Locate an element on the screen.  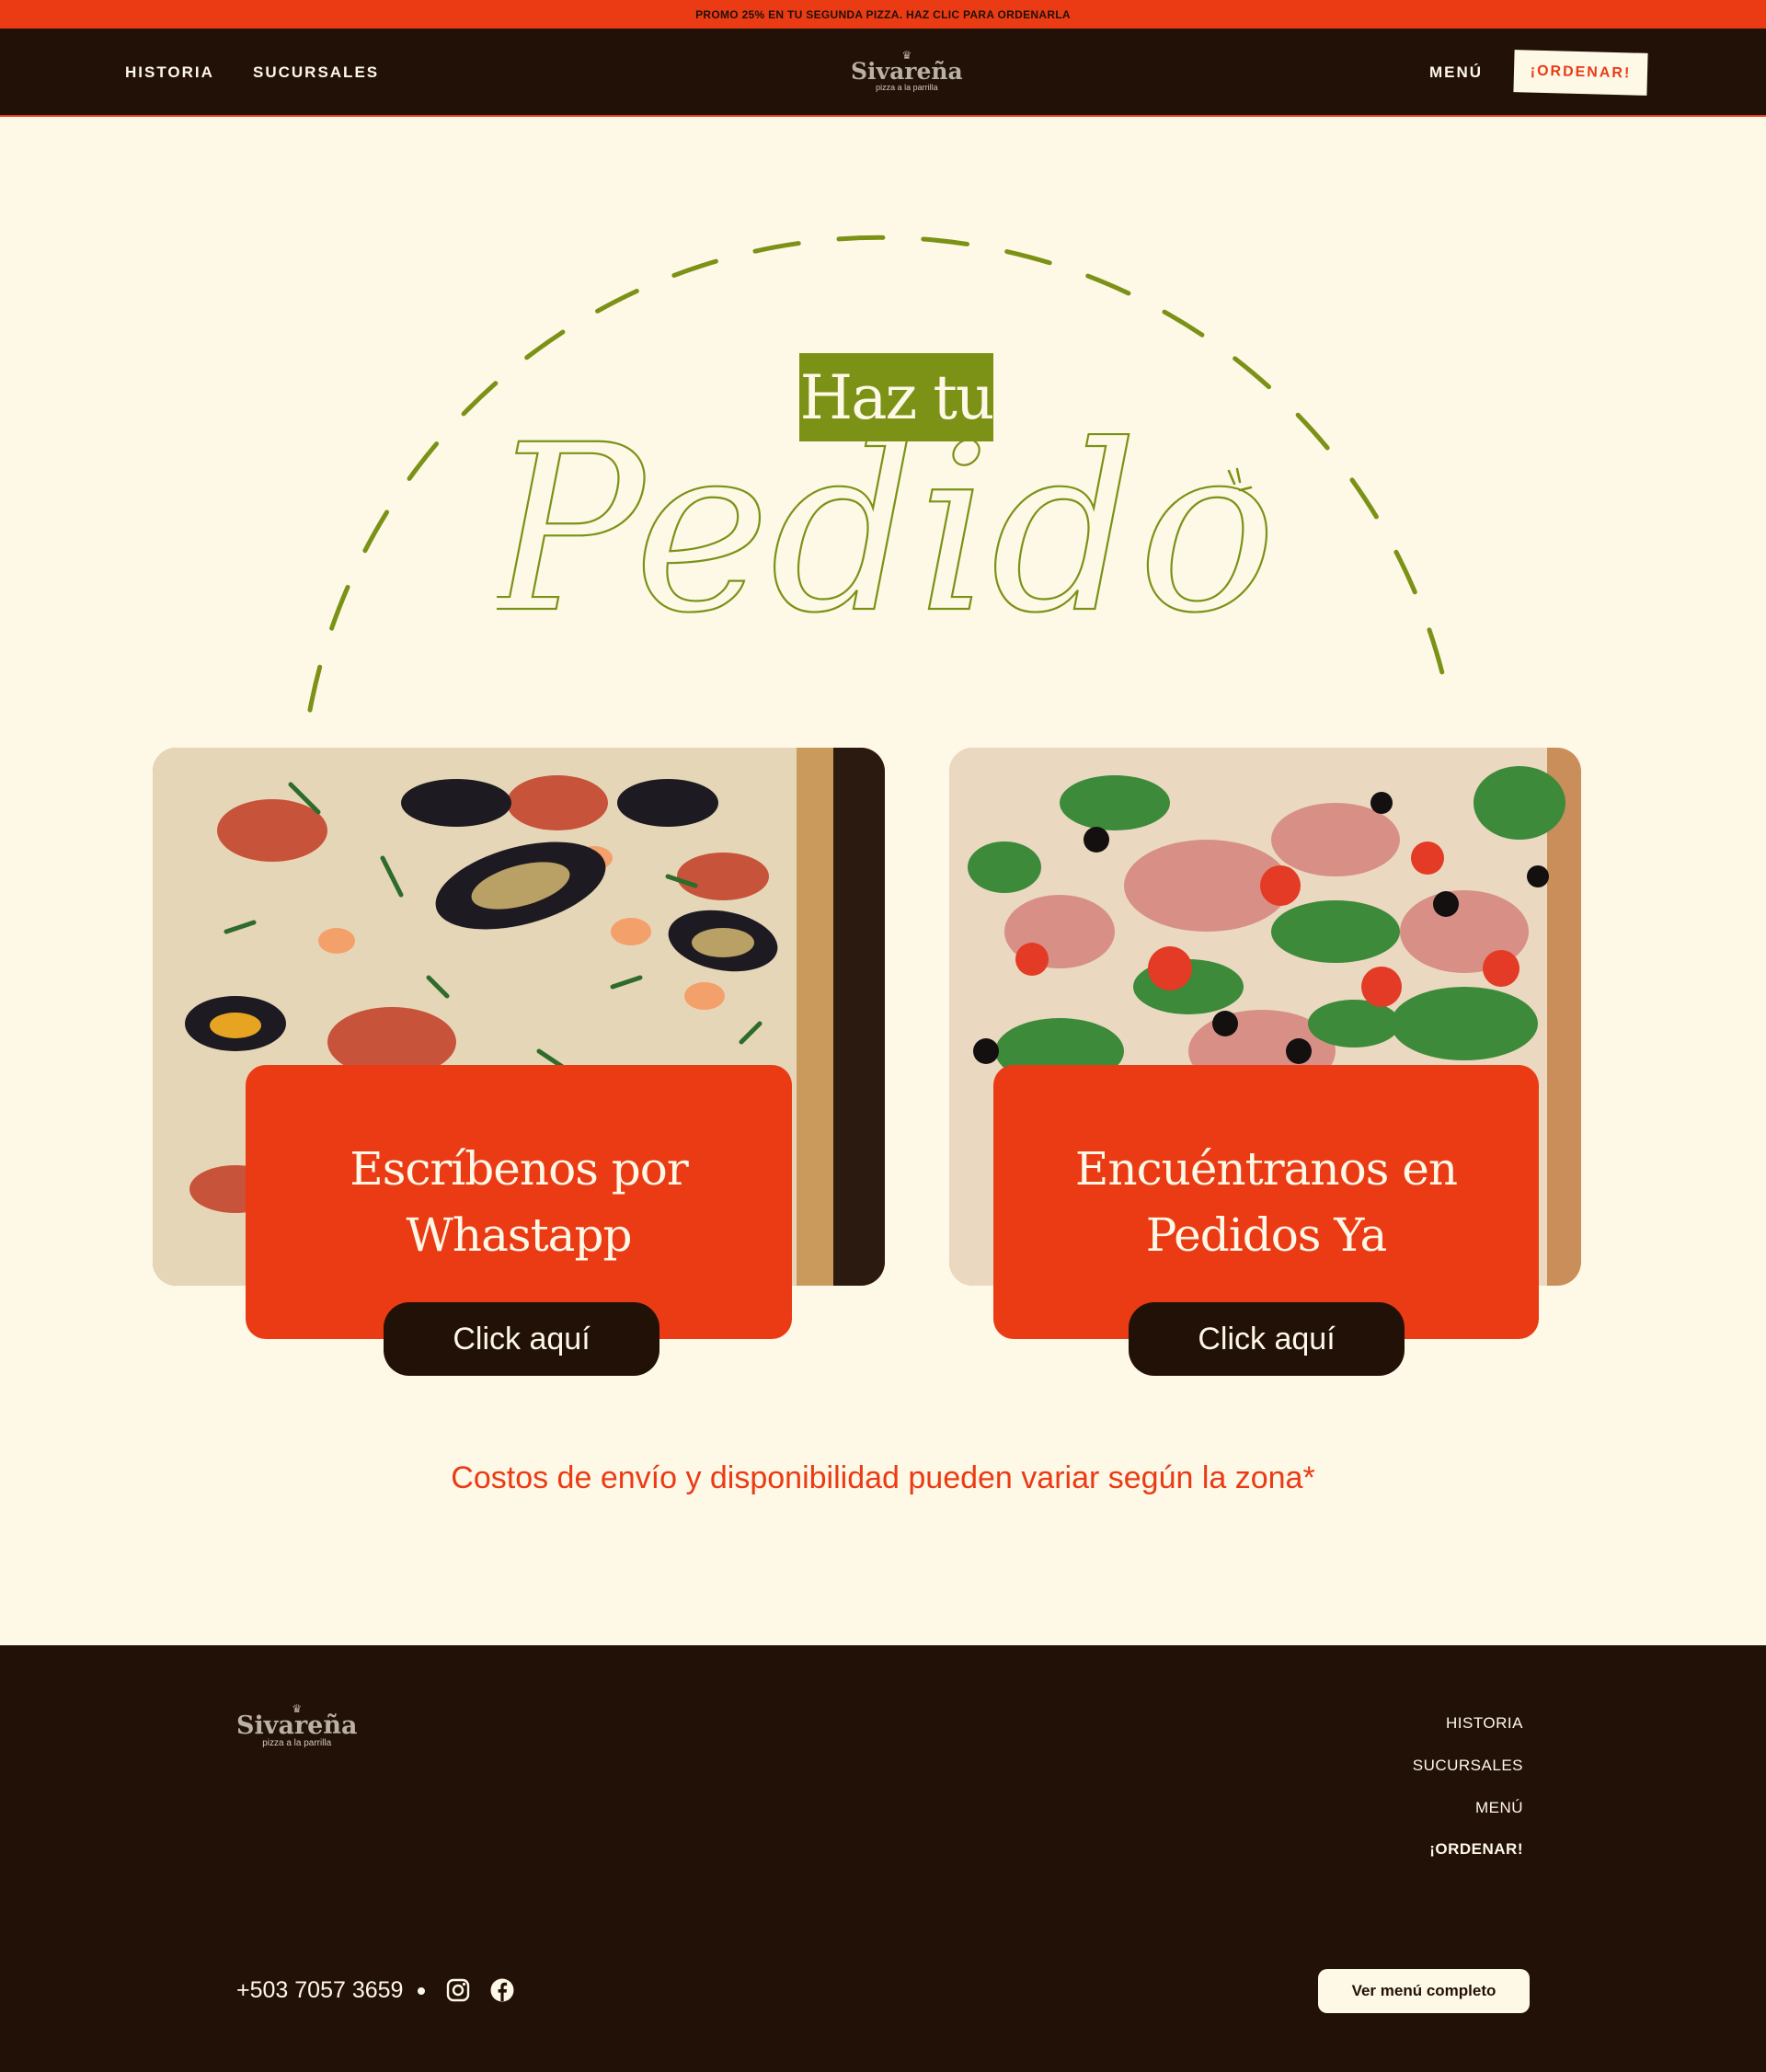
pedidosya-click-button: Click aquí is located at coordinates (1267, 1339).